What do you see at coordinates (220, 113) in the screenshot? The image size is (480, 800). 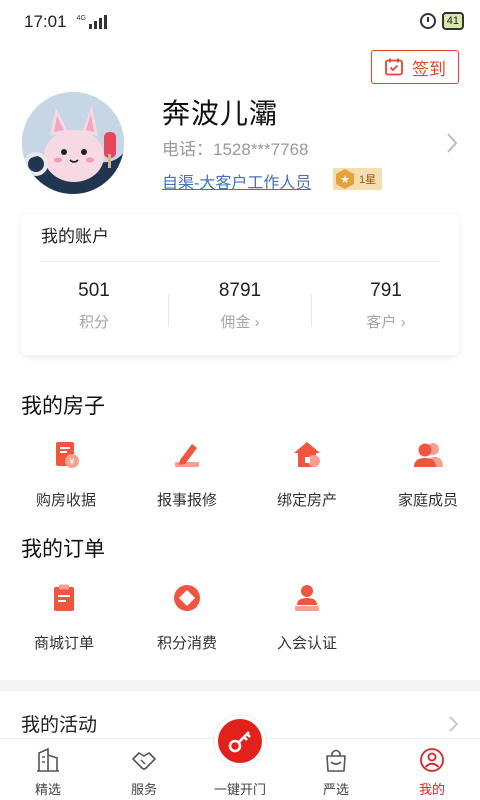 I see `user-name: 奔波儿灞` at bounding box center [220, 113].